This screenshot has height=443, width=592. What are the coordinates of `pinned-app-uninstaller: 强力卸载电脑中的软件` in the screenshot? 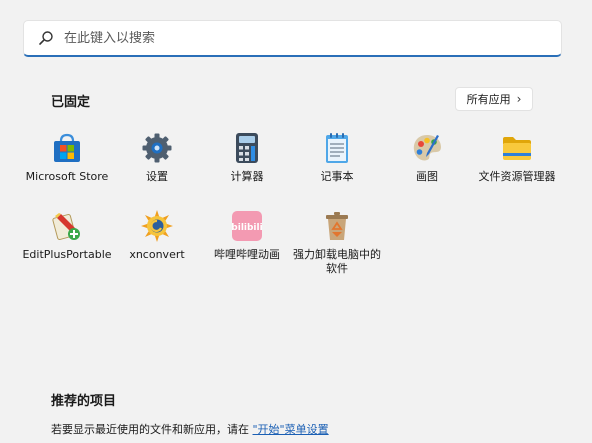 It's located at (337, 242).